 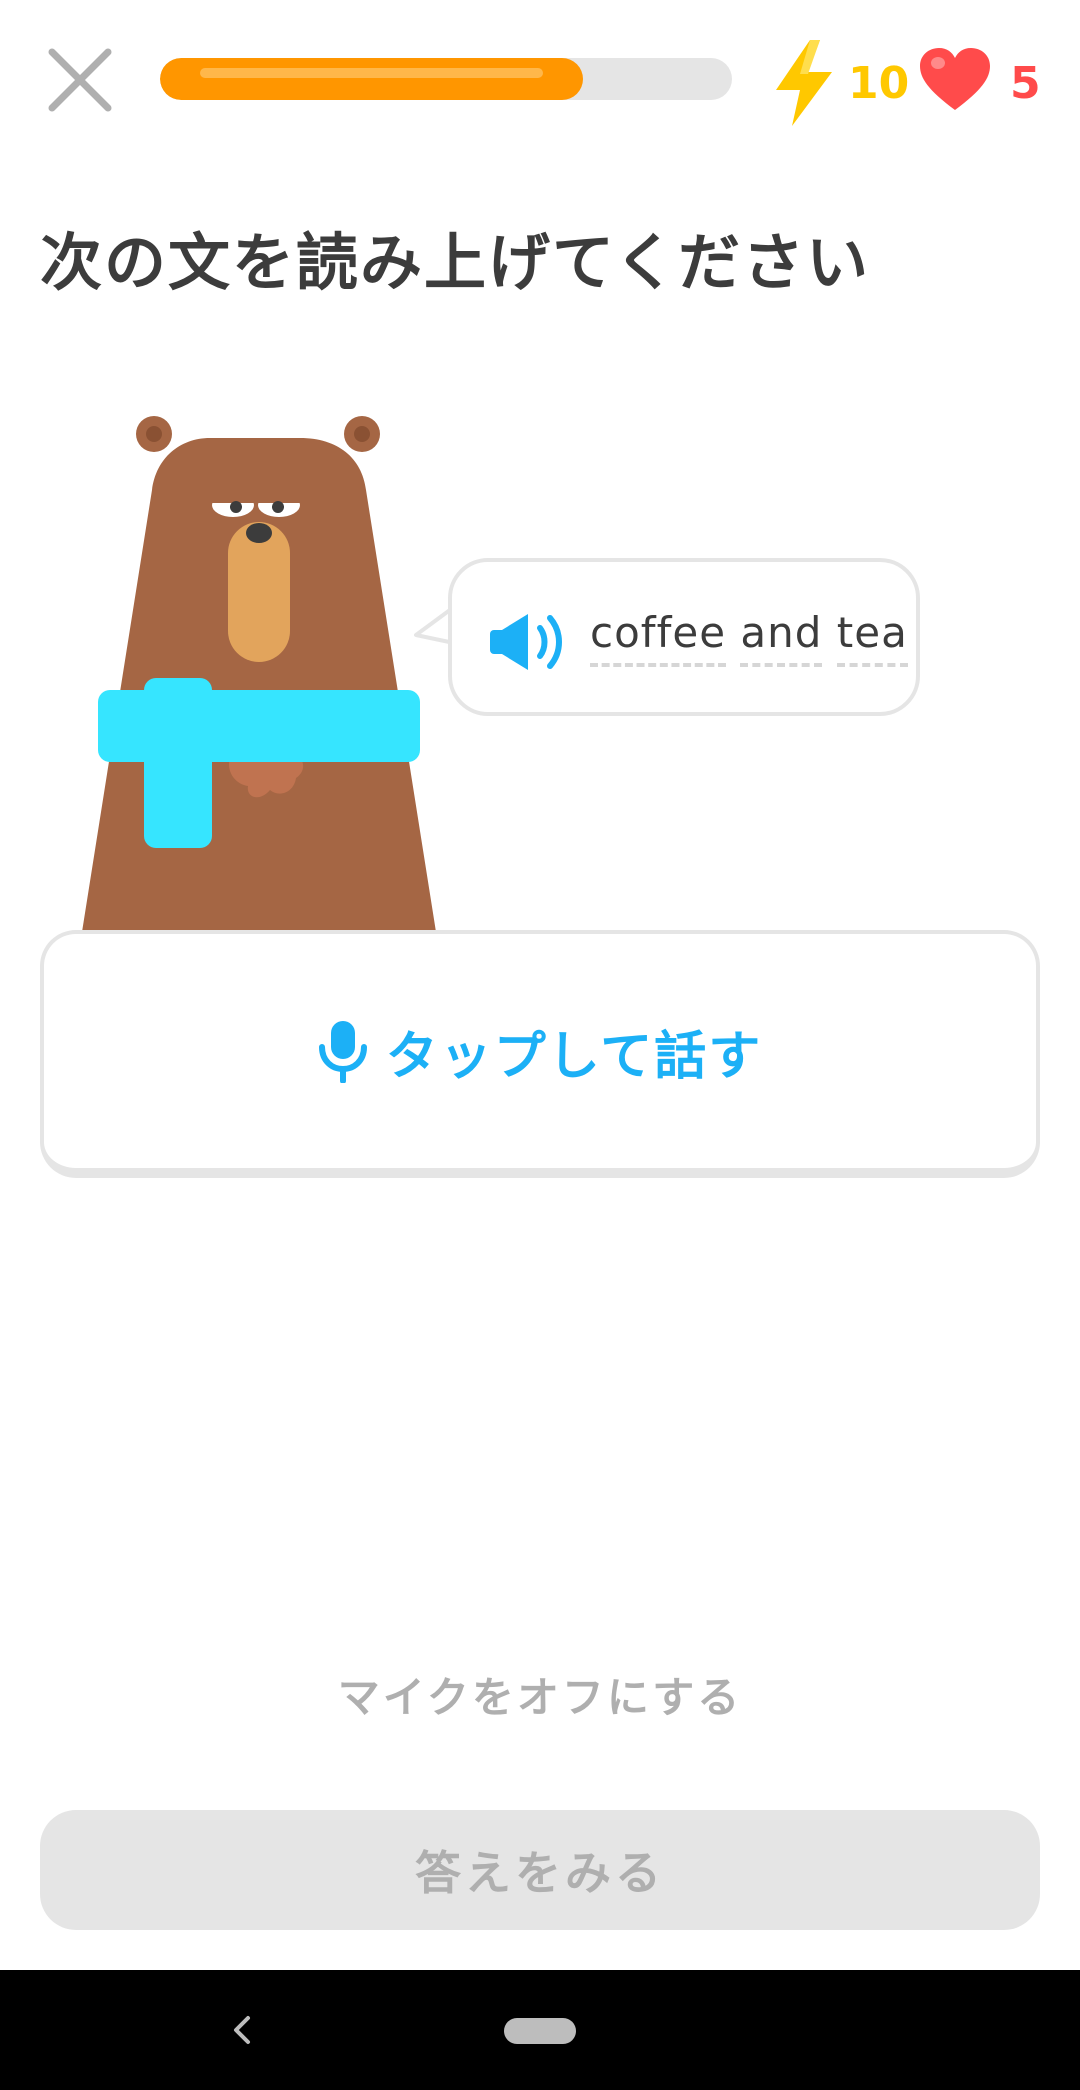 I want to click on check-answer-label: 答えをみる, so click(x=540, y=1873).